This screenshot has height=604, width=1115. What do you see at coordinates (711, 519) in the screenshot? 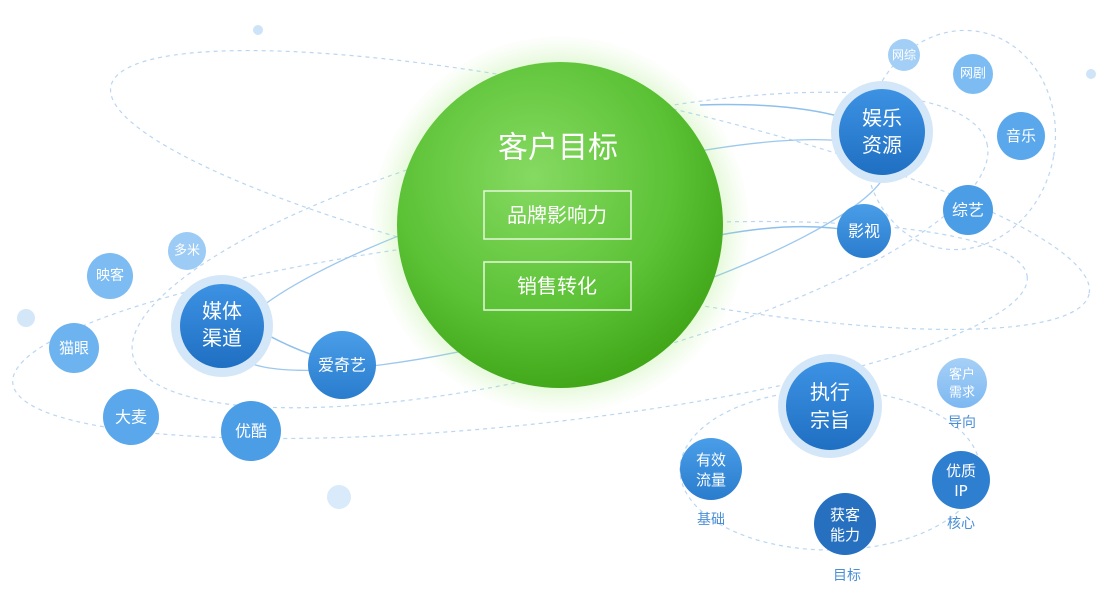
I see `node-traffic-caption: 基础` at bounding box center [711, 519].